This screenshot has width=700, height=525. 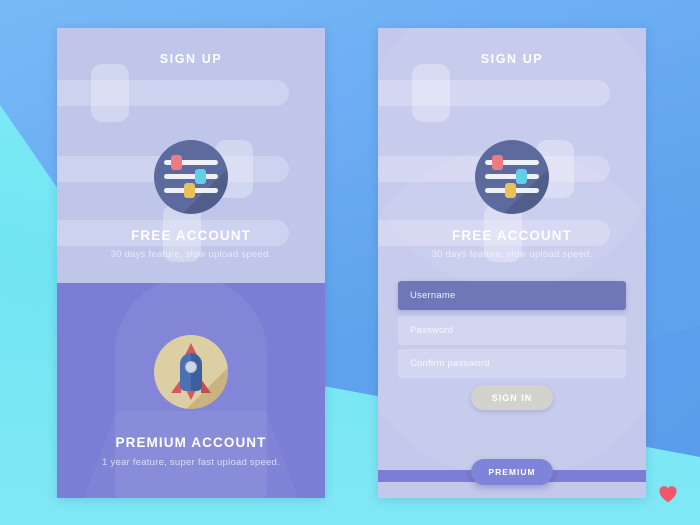 What do you see at coordinates (191, 395) in the screenshot?
I see `rocket-flame` at bounding box center [191, 395].